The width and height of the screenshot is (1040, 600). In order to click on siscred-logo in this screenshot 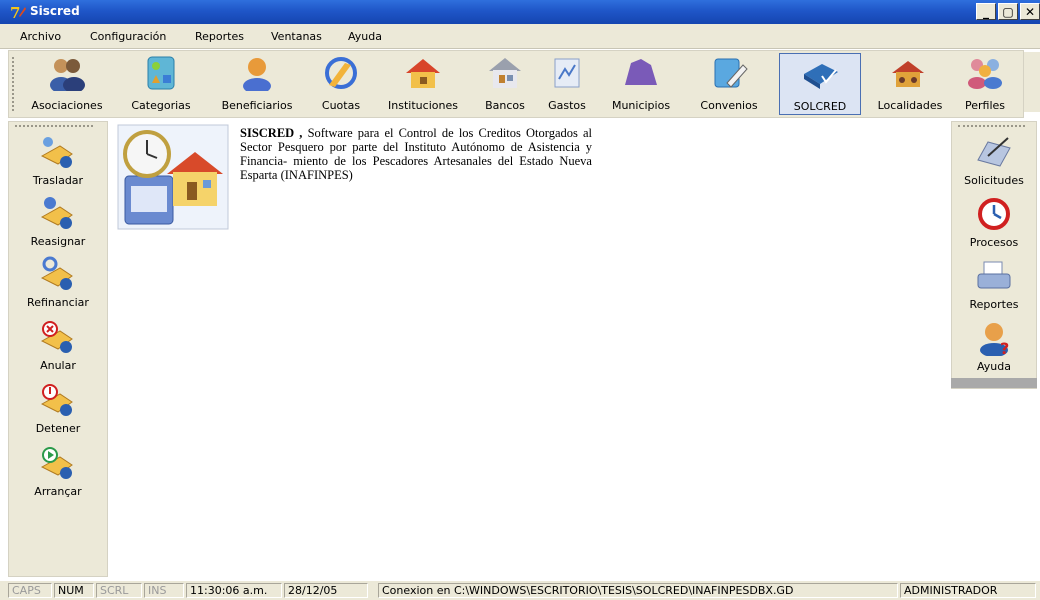, I will do `click(173, 177)`.